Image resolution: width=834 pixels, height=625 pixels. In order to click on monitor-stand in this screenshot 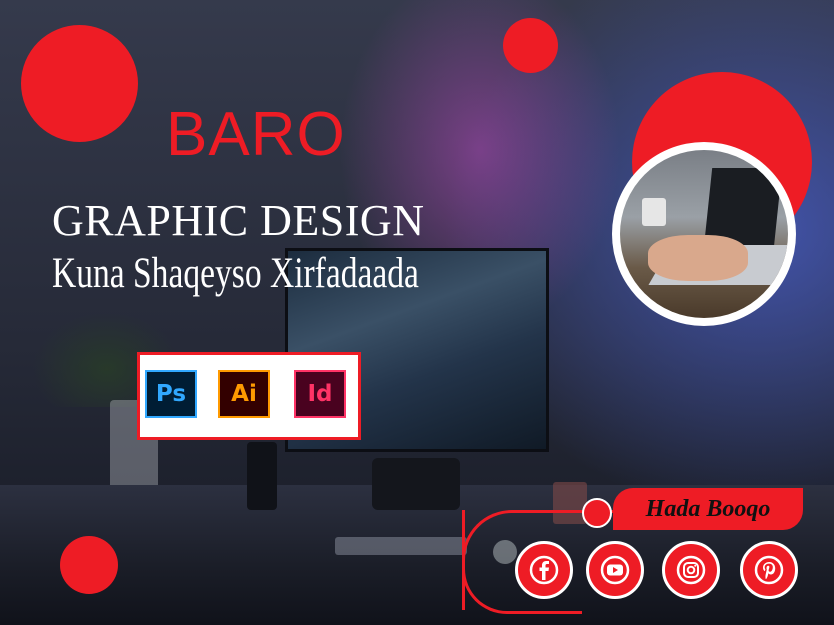, I will do `click(416, 484)`.